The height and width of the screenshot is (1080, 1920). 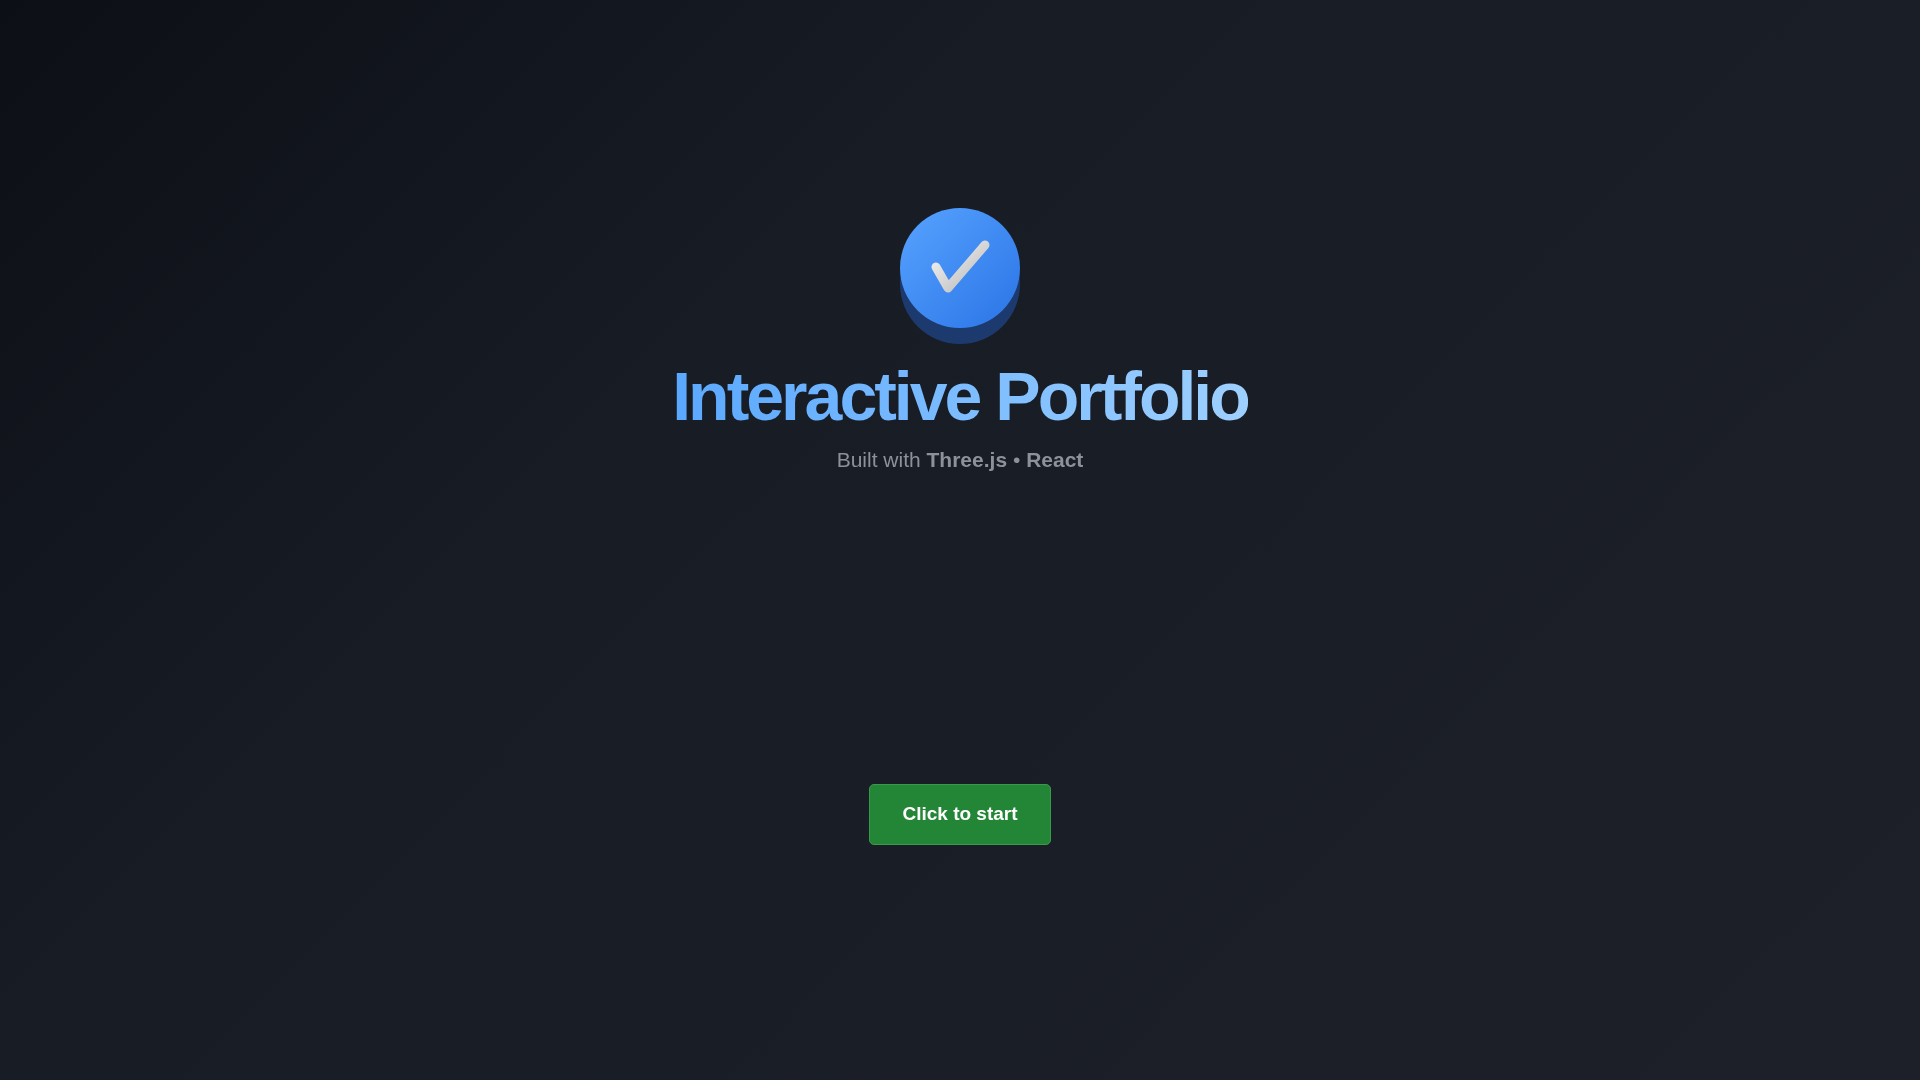 What do you see at coordinates (960, 276) in the screenshot?
I see `checkmark-logo-icon` at bounding box center [960, 276].